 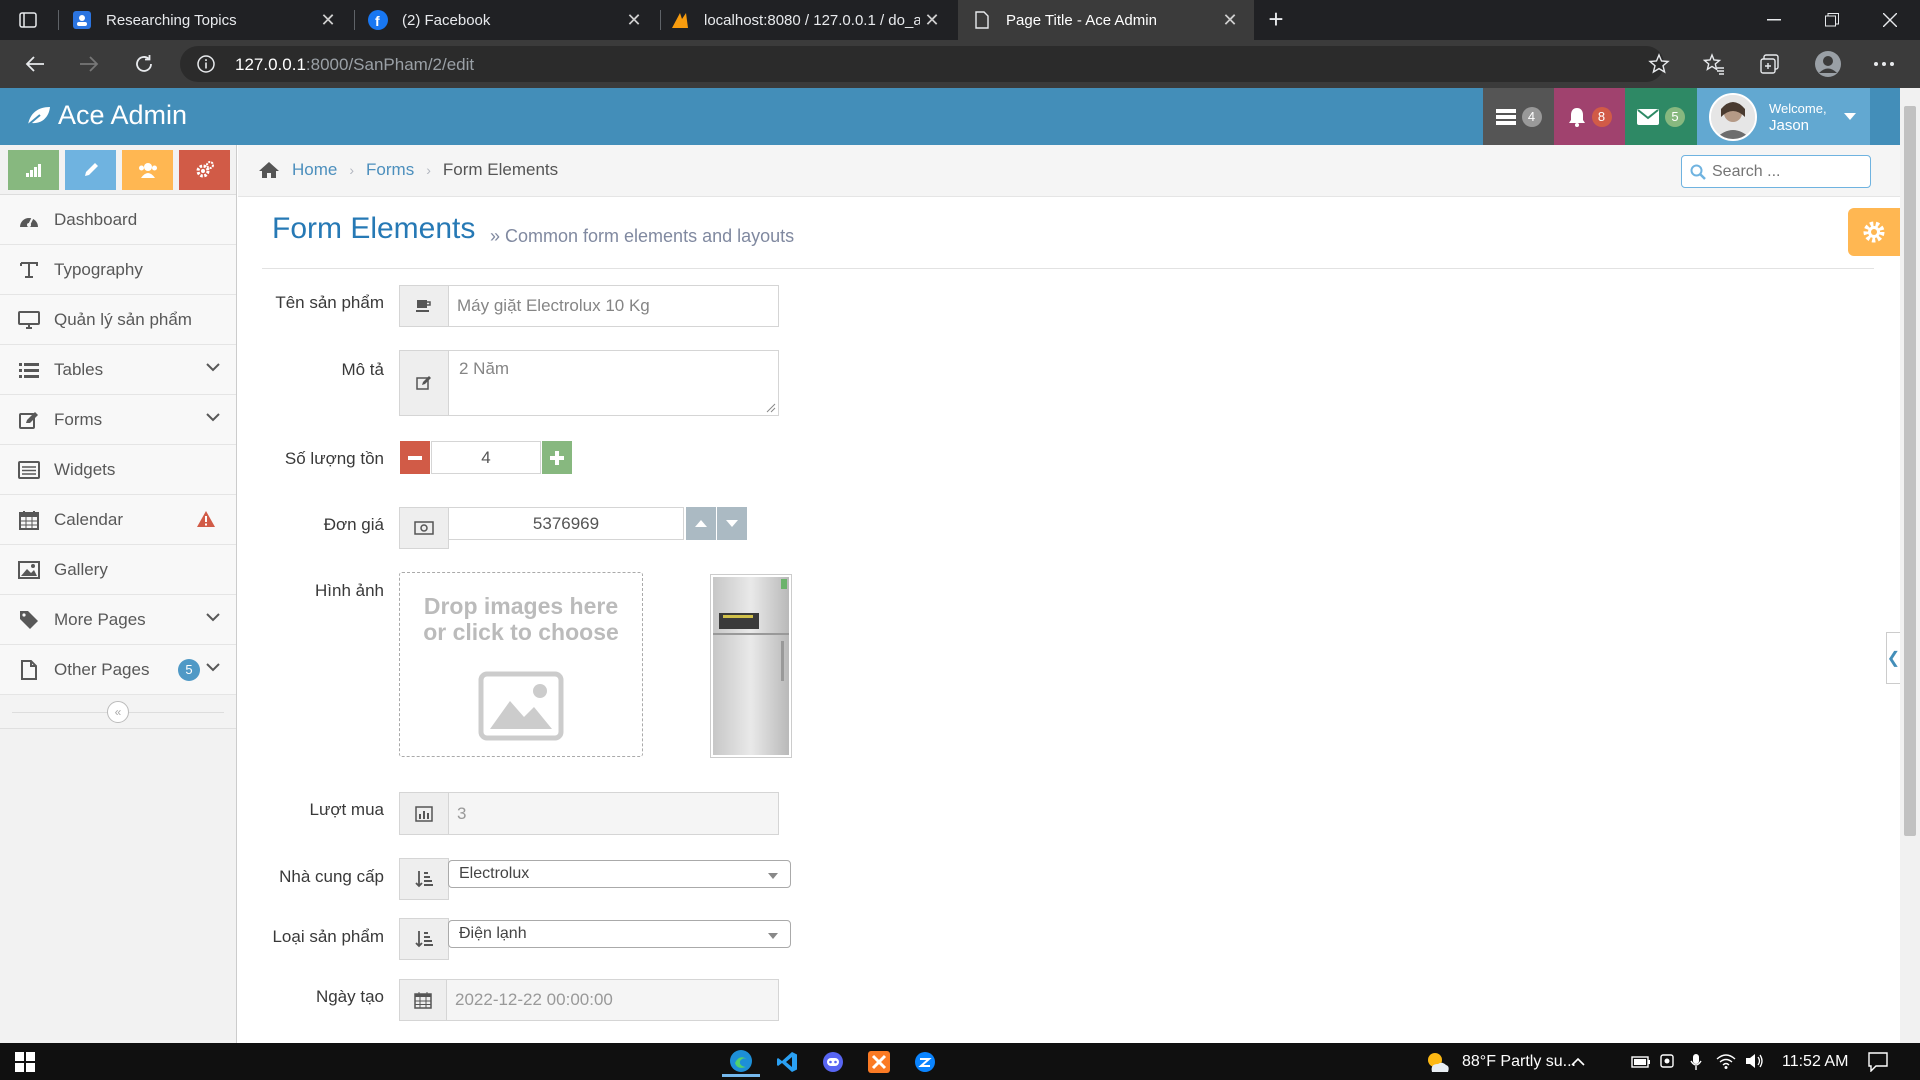 I want to click on info-icon, so click(x=206, y=64).